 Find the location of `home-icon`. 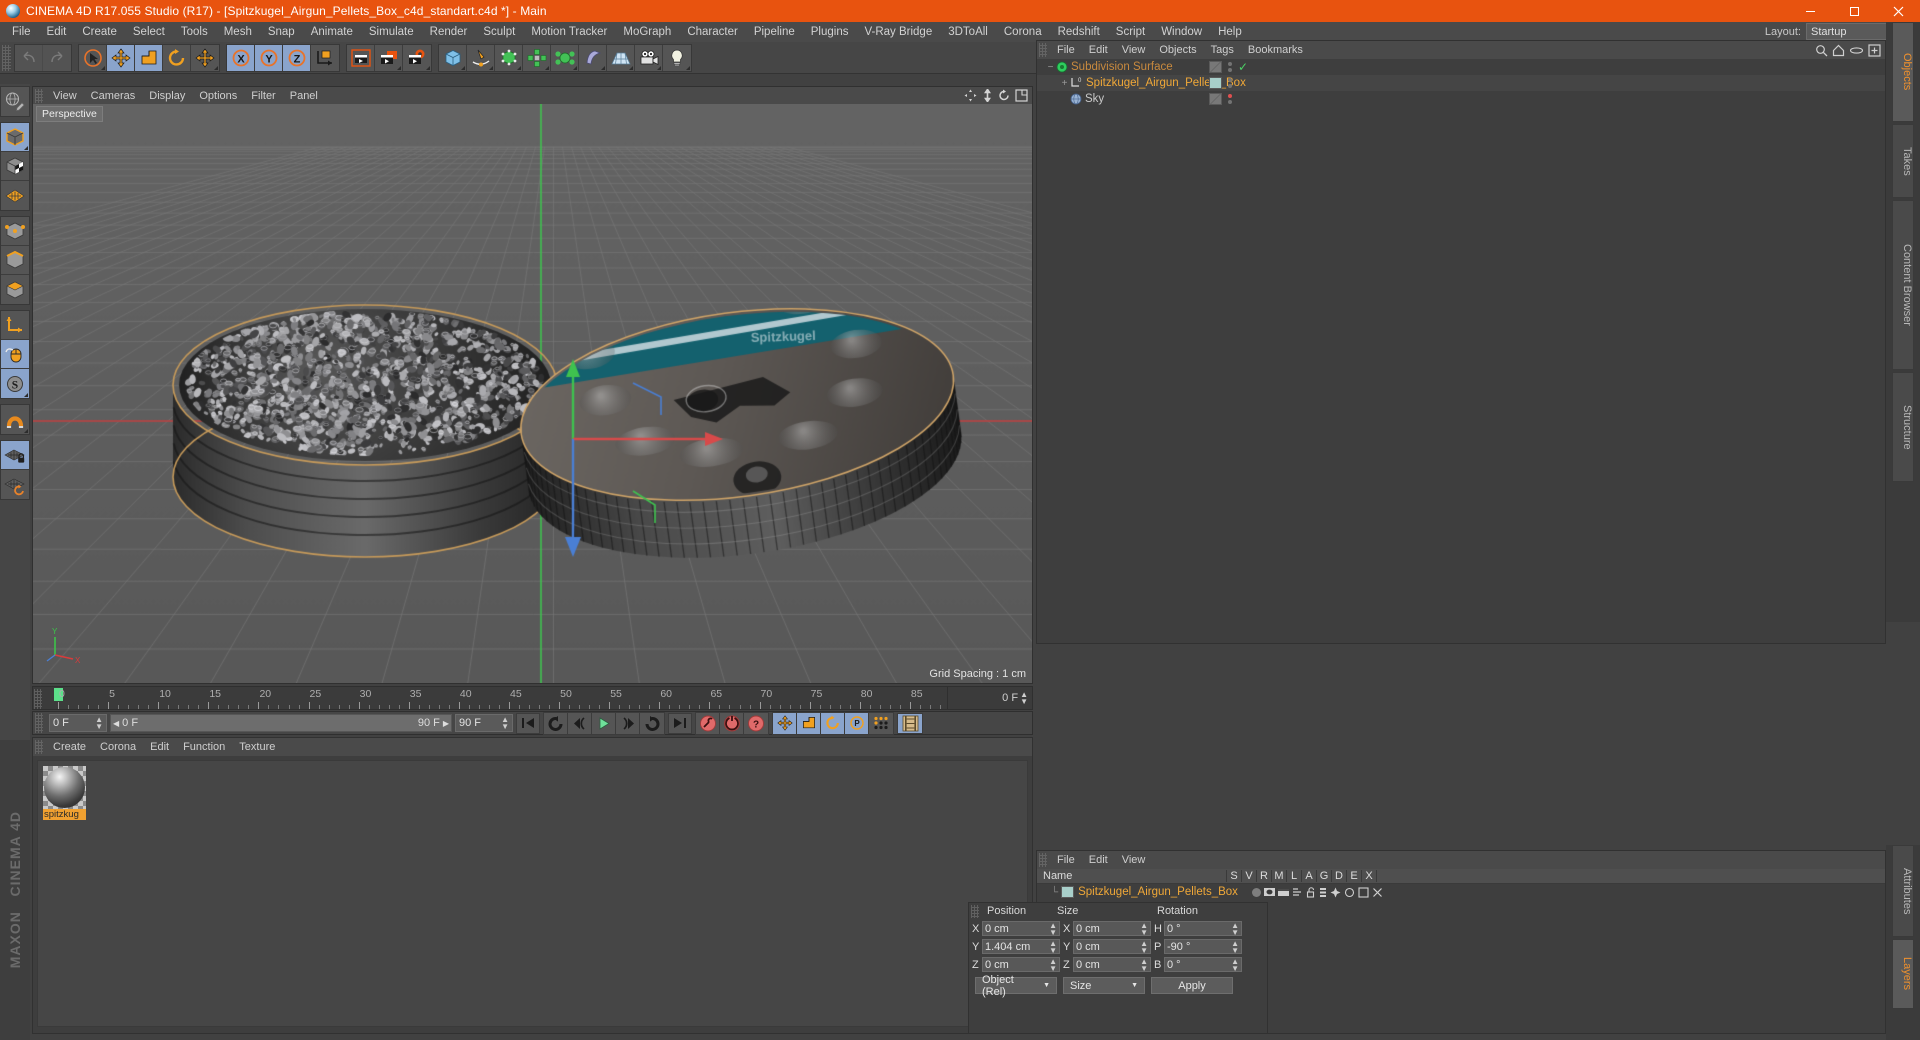

home-icon is located at coordinates (1838, 50).